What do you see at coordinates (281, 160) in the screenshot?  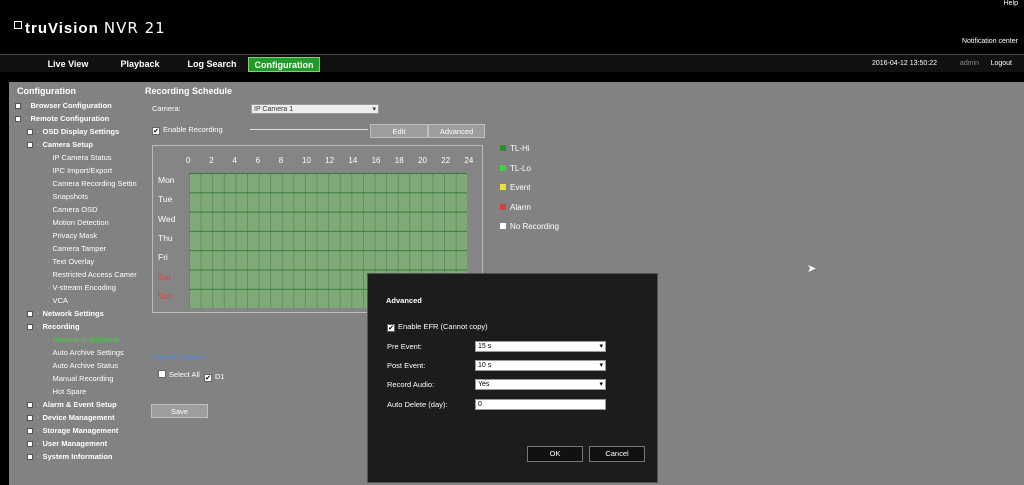 I see `hour-label: 8` at bounding box center [281, 160].